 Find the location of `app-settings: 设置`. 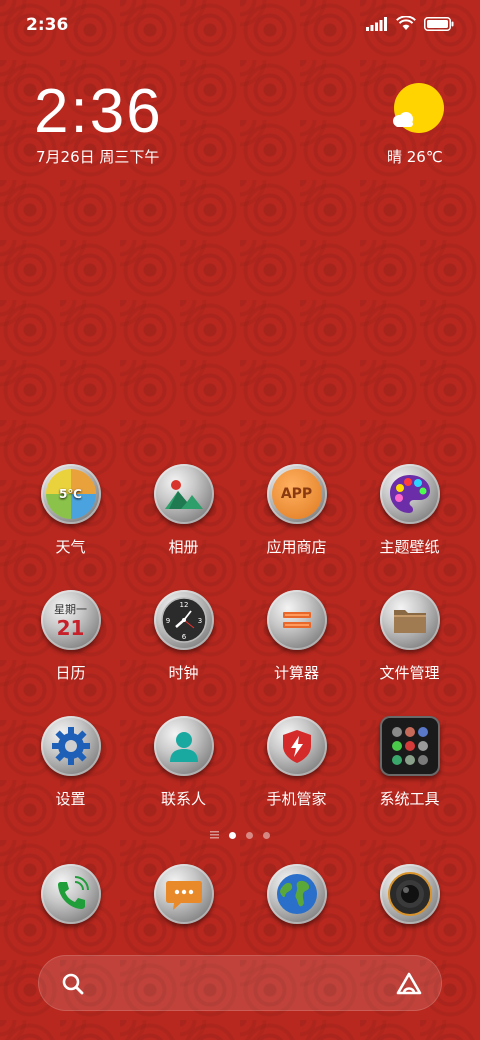

app-settings: 设置 is located at coordinates (70, 762).